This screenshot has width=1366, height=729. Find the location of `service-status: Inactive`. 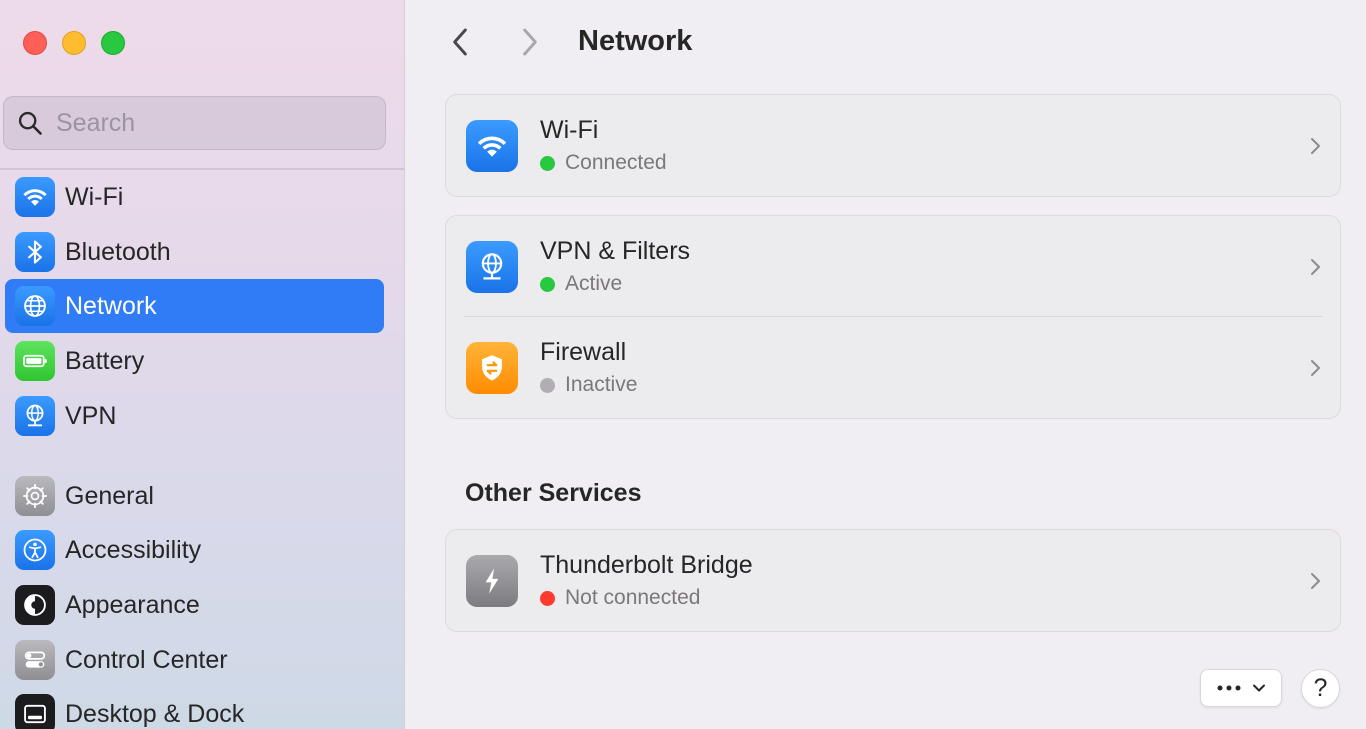

service-status: Inactive is located at coordinates (588, 385).